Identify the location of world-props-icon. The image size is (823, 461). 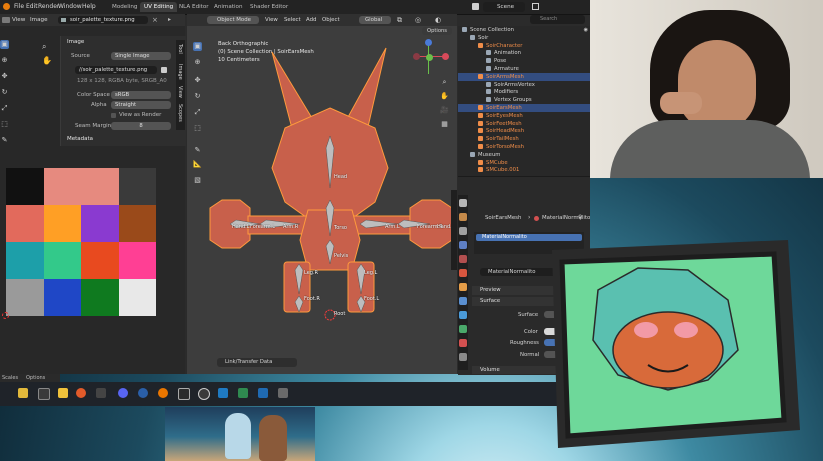
(463, 273).